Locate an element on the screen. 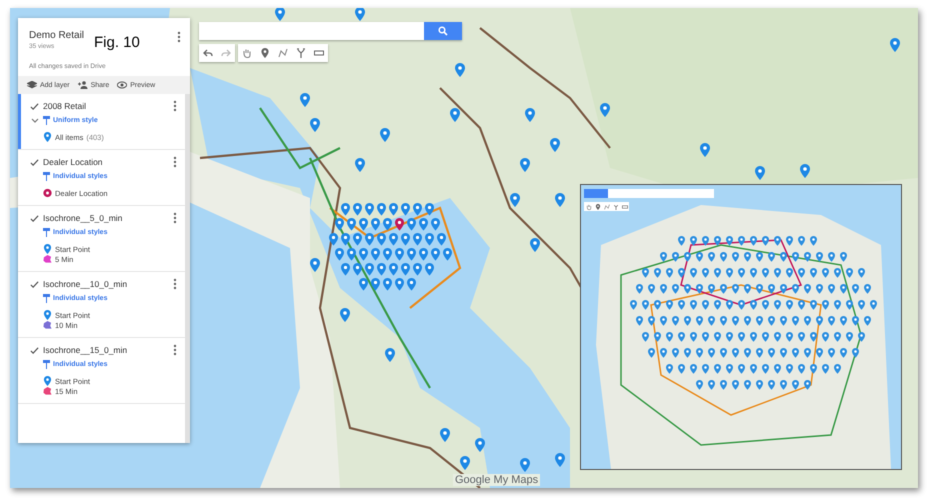 This screenshot has width=939, height=503. layer-name: 2008 Retail is located at coordinates (64, 106).